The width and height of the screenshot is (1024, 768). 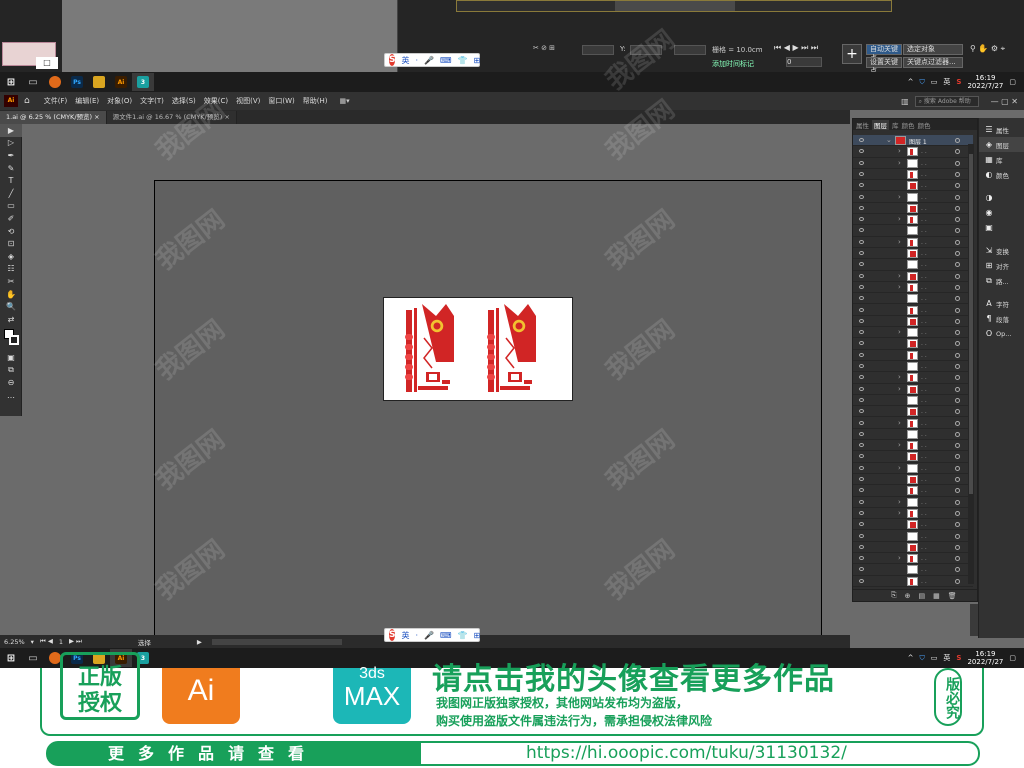 I want to click on search-help-input: ⌕ 搜索 Adobe 帮助, so click(x=946, y=101).